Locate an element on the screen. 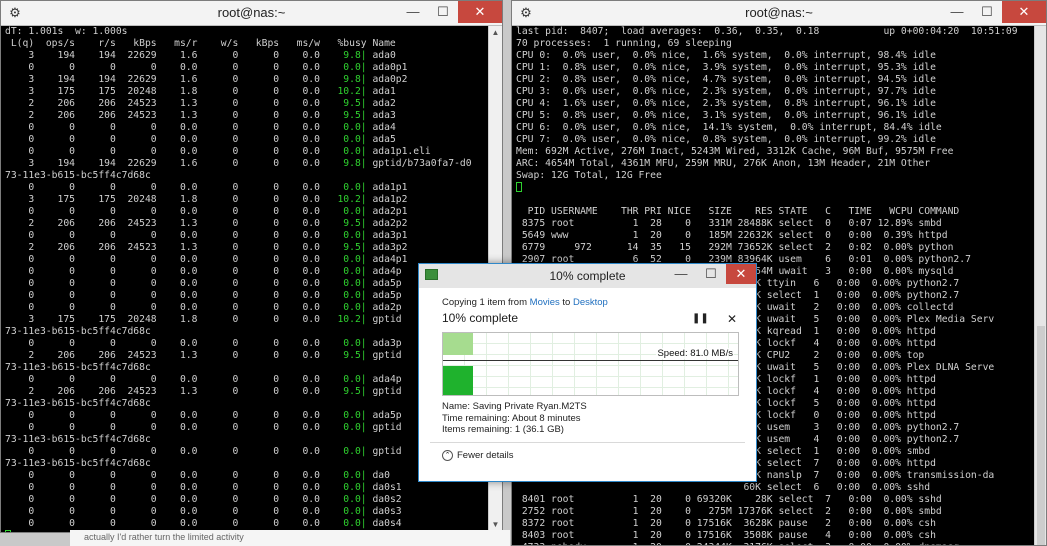  dialog-maximize-button: ☐ is located at coordinates (711, 274).